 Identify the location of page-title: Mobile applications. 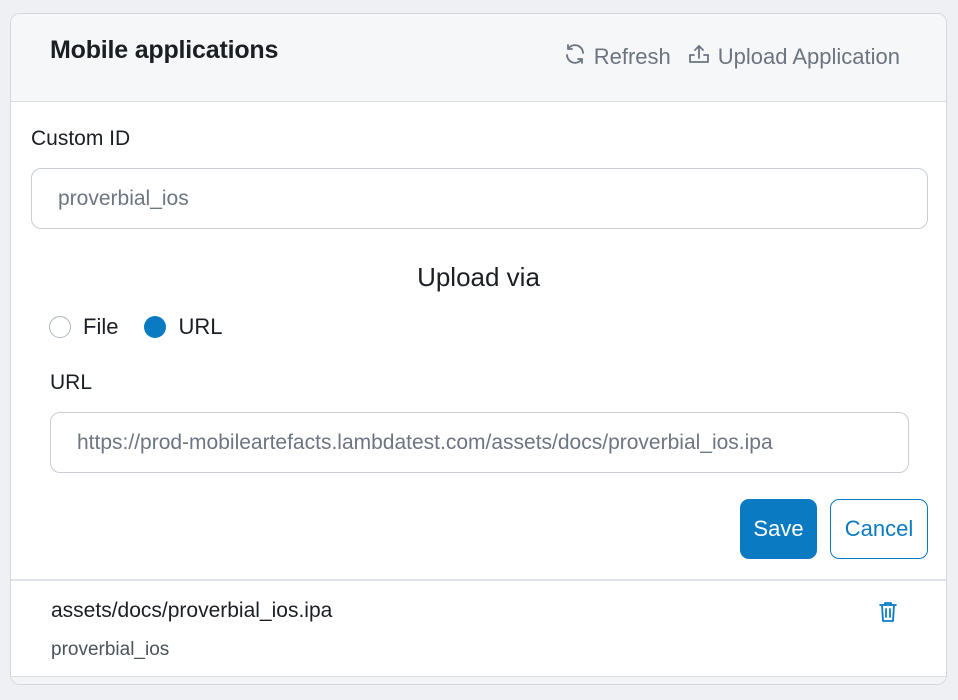
(164, 50).